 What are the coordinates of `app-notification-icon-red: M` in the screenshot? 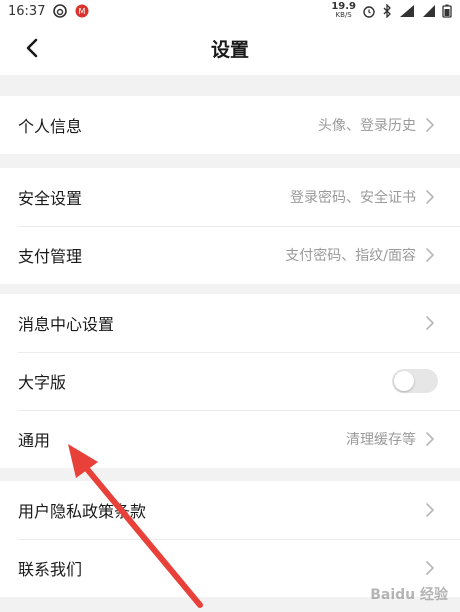 It's located at (82, 11).